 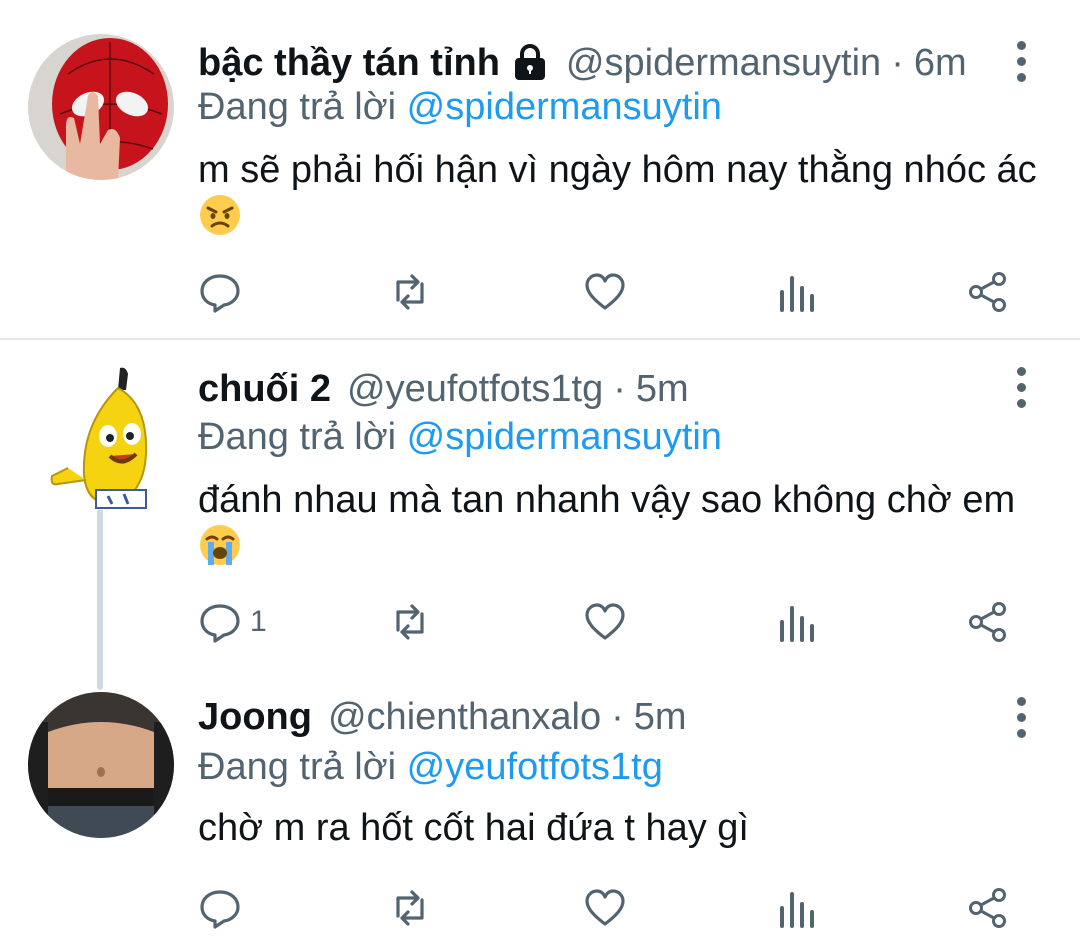 I want to click on tweet-text-content: chờ m ra hốt cốt hai đứa t hay gì, so click(x=473, y=828).